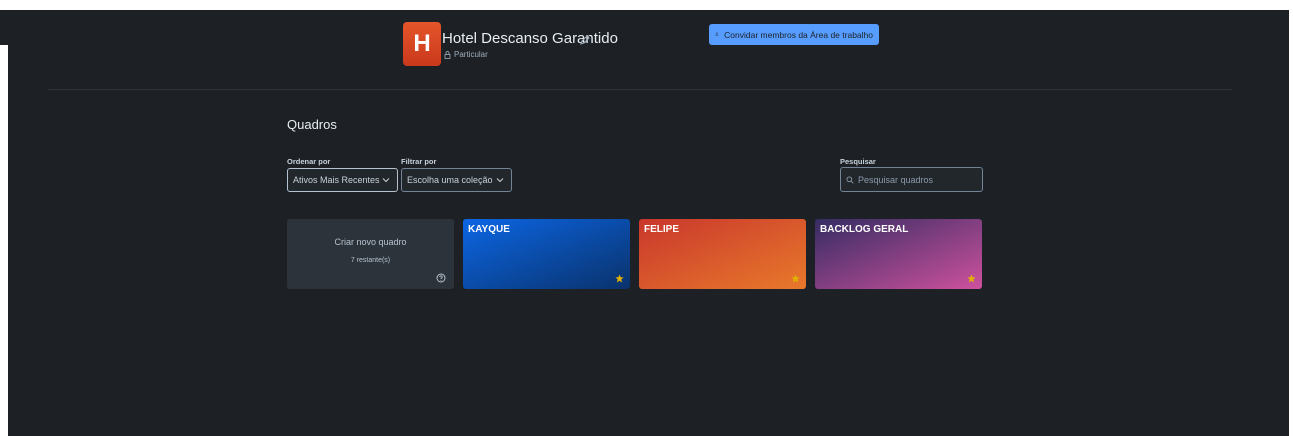  What do you see at coordinates (489, 229) in the screenshot?
I see `board-title: KAYQUE` at bounding box center [489, 229].